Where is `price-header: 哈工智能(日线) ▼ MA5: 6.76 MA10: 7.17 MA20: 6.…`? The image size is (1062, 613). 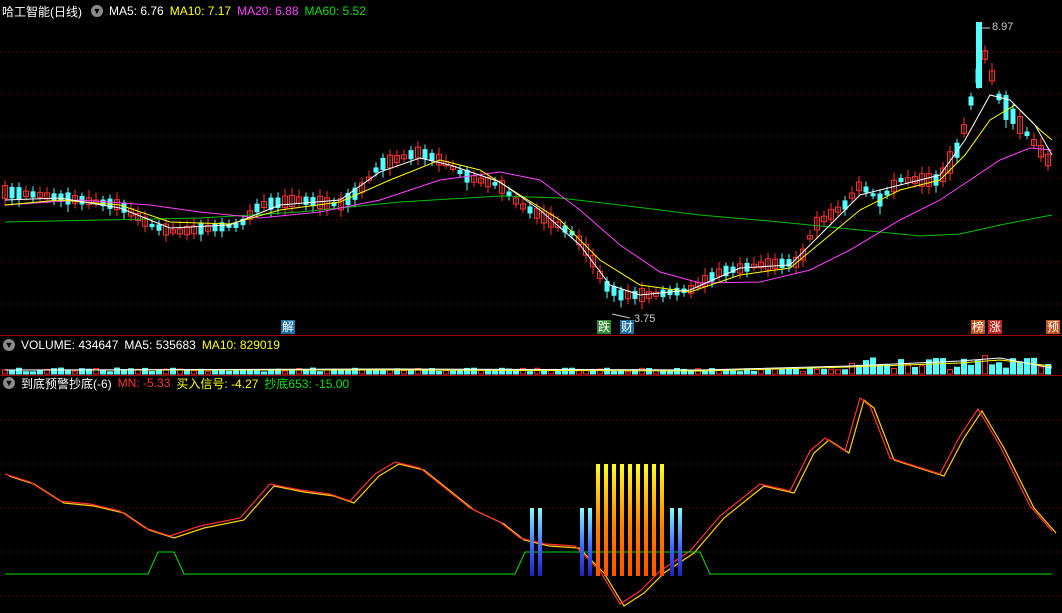
price-header: 哈工智能(日线) ▼ MA5: 6.76 MA10: 7.17 MA20: 6.… is located at coordinates (183, 11).